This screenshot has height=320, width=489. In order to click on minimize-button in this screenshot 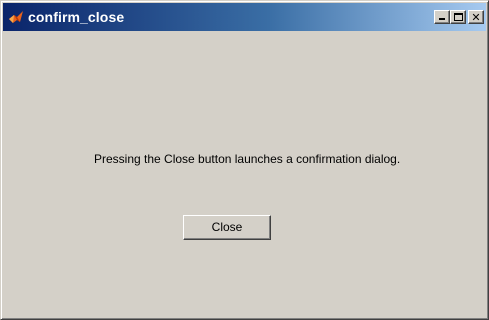, I will do `click(442, 17)`.